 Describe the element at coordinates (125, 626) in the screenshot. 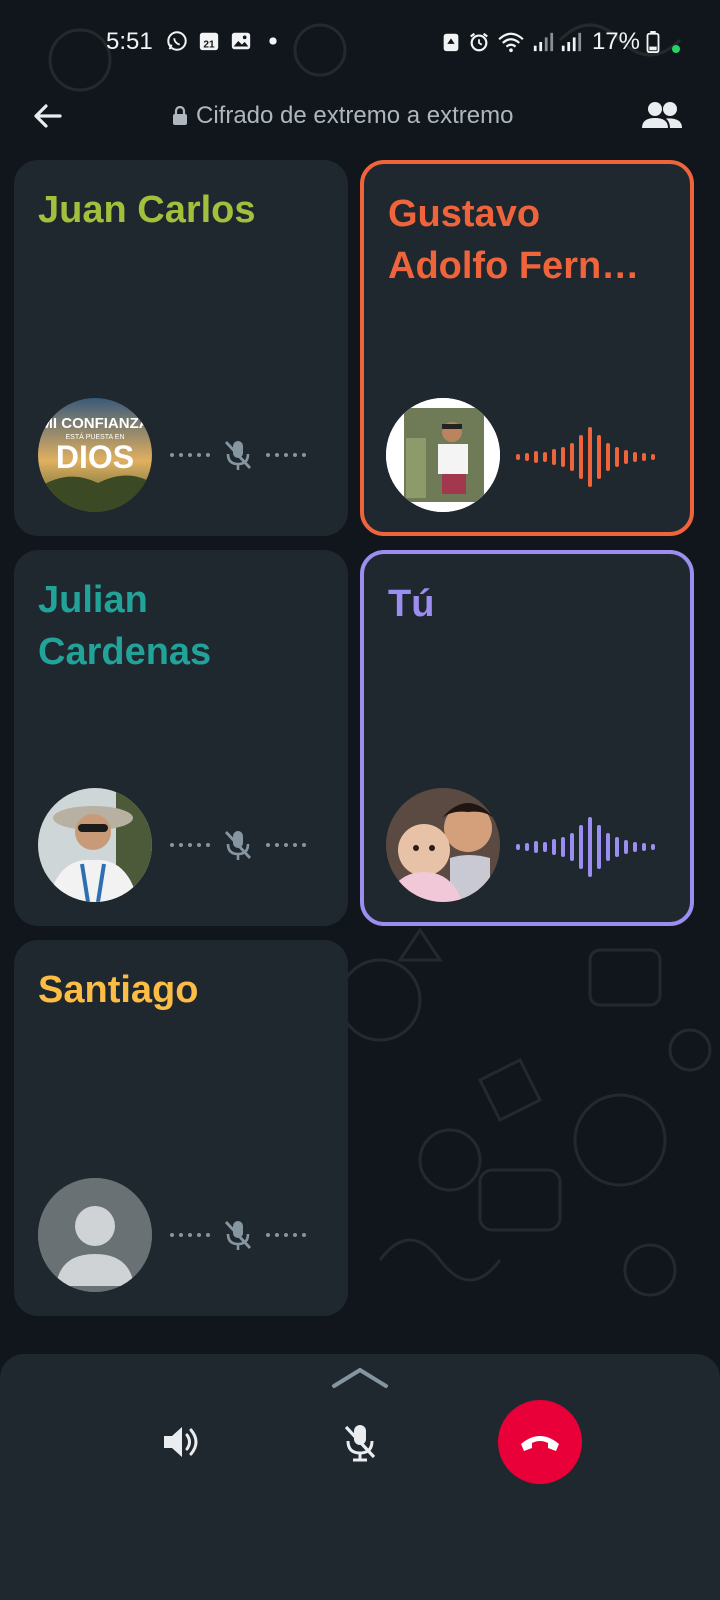

I see `participant-name: Julian Cardenas` at that location.